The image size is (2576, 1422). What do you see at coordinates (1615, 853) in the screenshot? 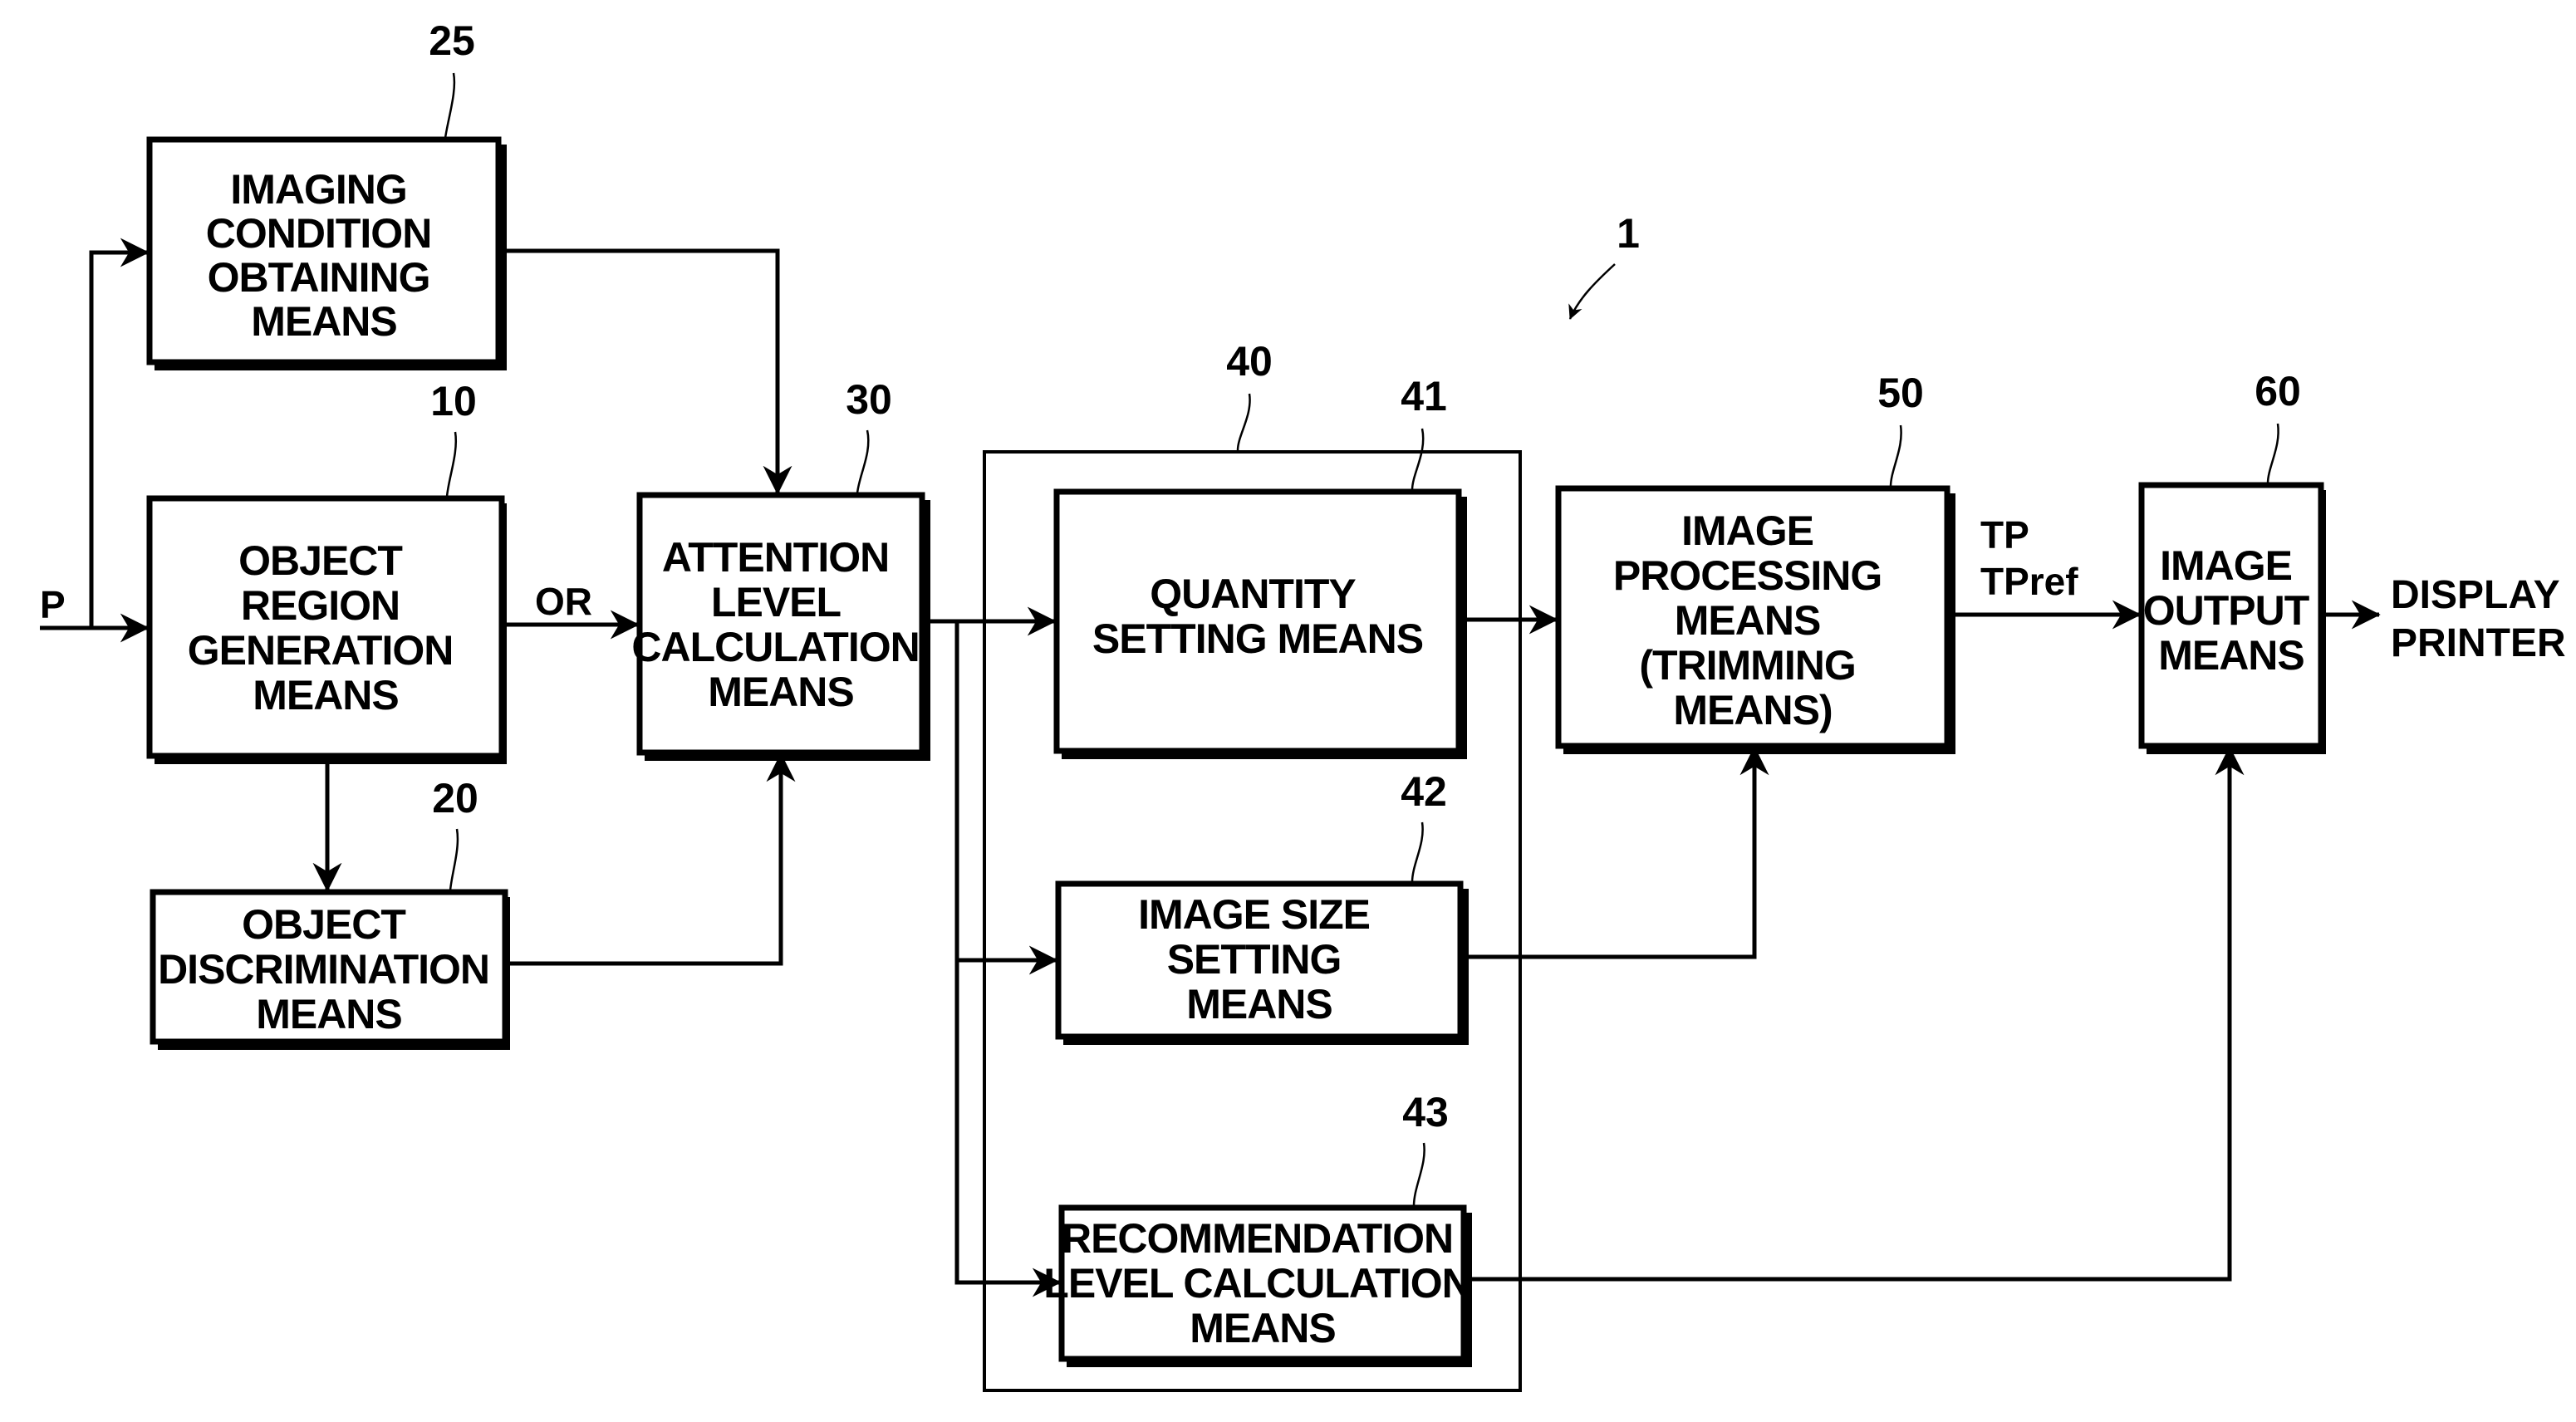
I see `wire-image-size-to-processing` at bounding box center [1615, 853].